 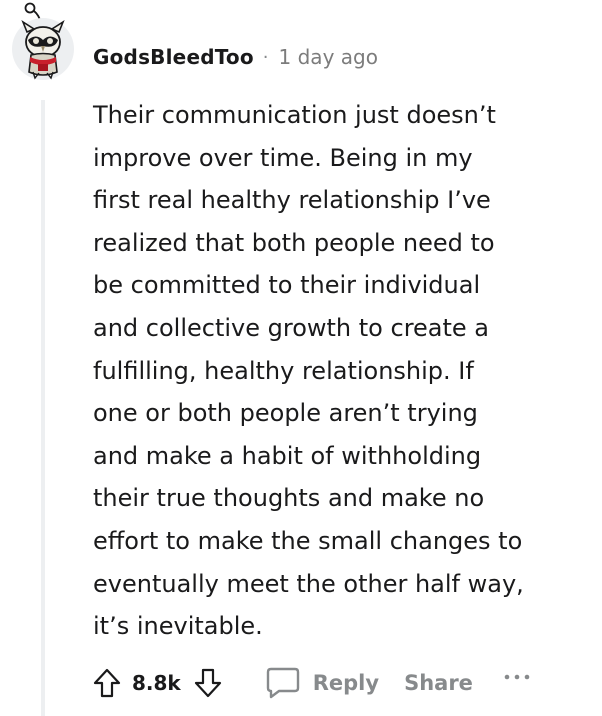 What do you see at coordinates (43, 408) in the screenshot?
I see `thread-line` at bounding box center [43, 408].